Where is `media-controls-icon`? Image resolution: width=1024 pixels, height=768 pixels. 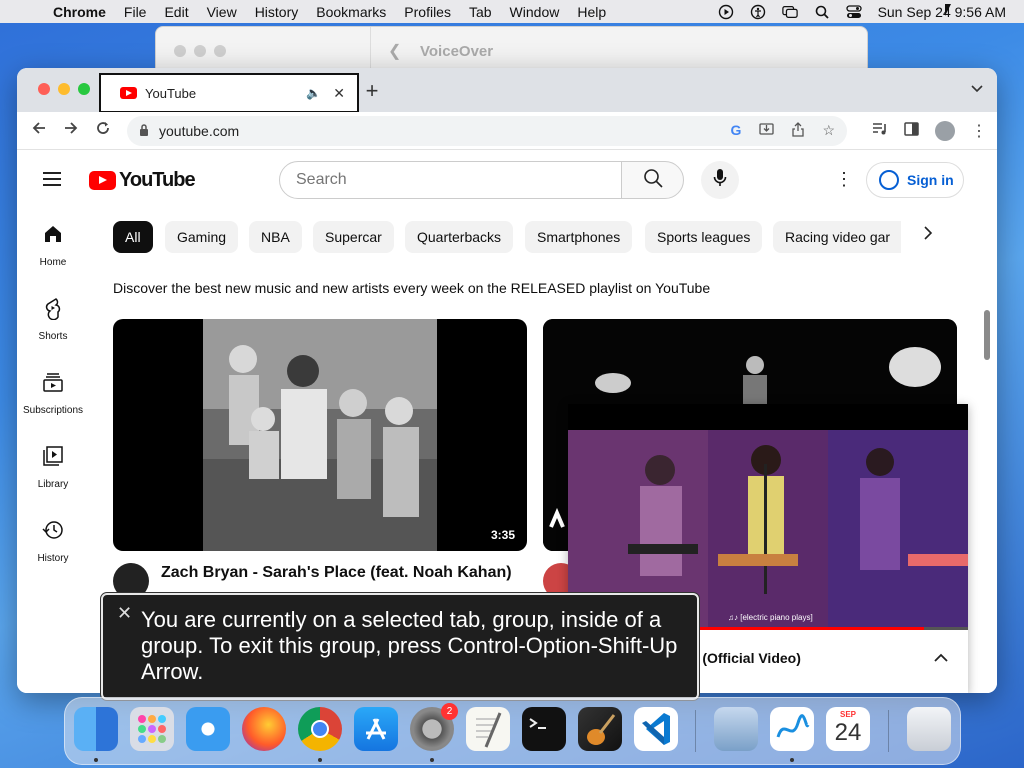
media-controls-icon is located at coordinates (880, 131).